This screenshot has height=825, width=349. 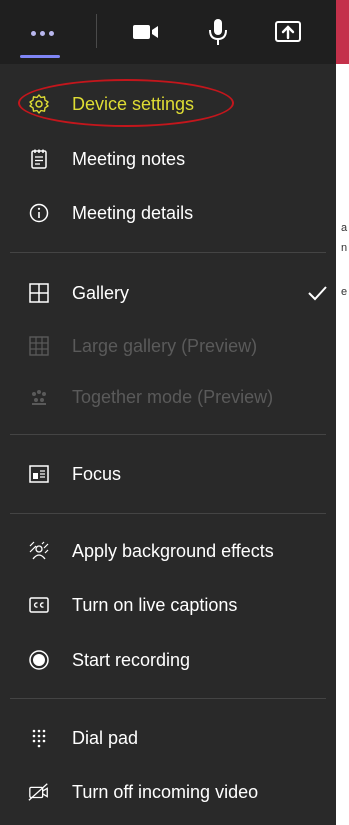 What do you see at coordinates (39, 474) in the screenshot?
I see `focus-icon` at bounding box center [39, 474].